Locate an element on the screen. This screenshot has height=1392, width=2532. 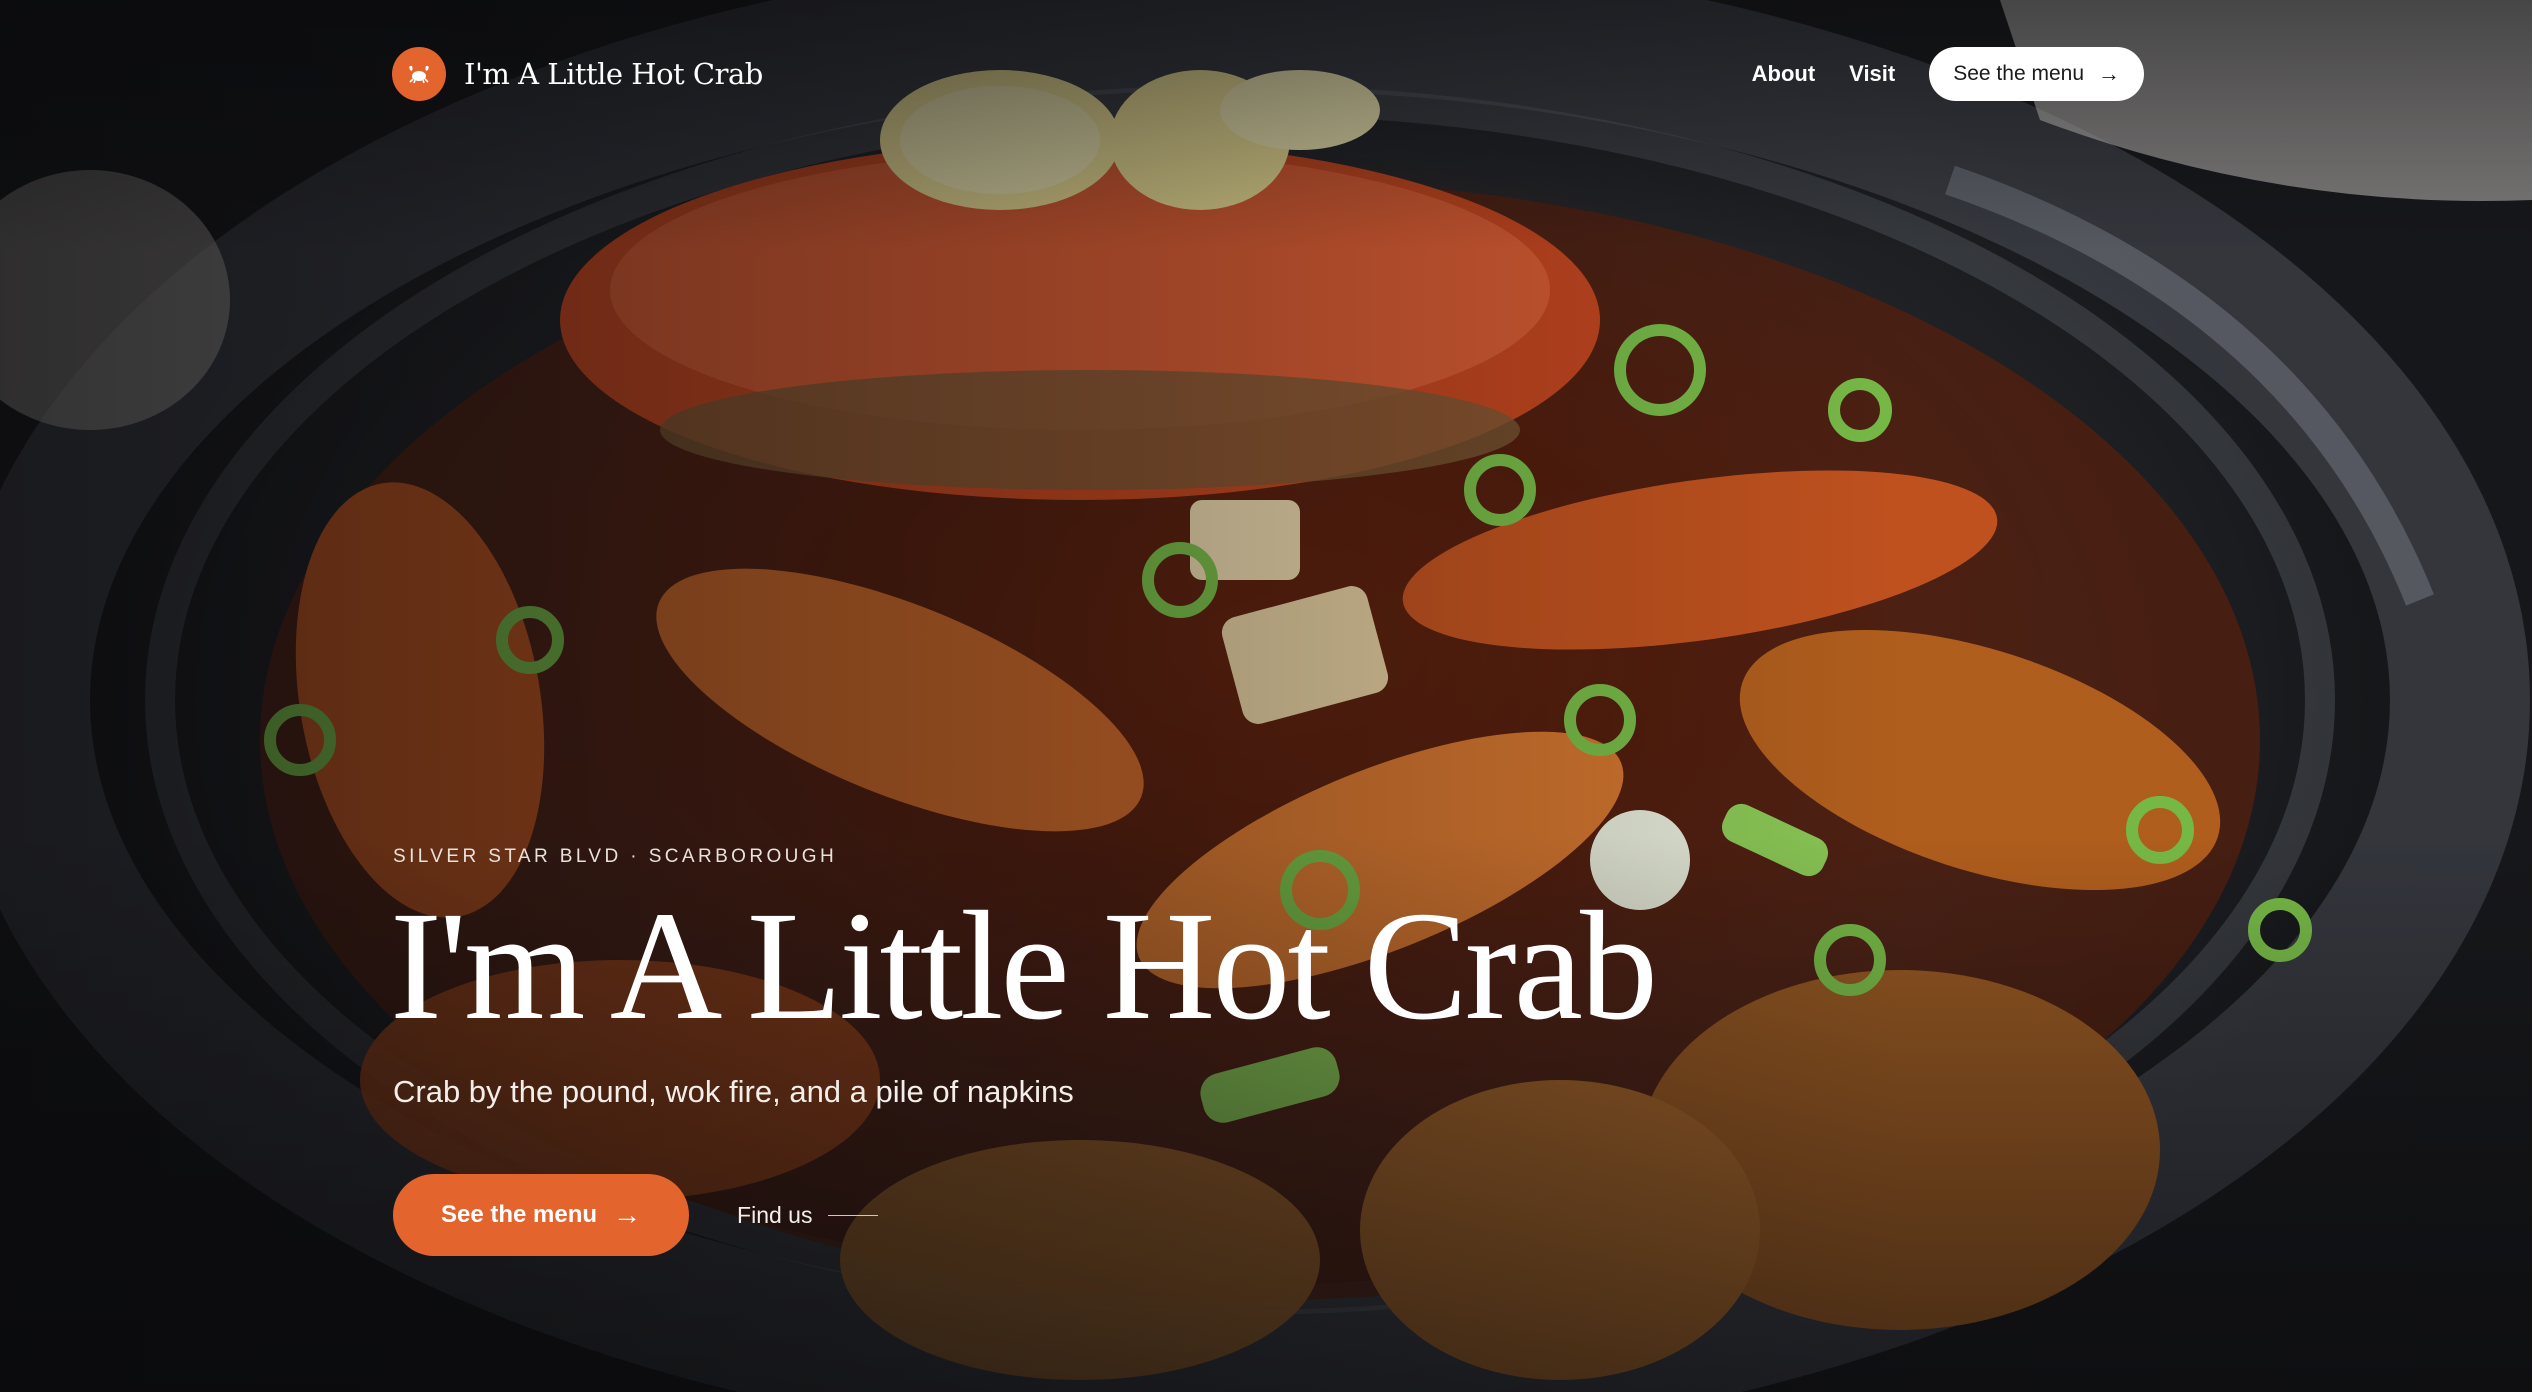
nav-cta-label: See the menu is located at coordinates (2018, 73).